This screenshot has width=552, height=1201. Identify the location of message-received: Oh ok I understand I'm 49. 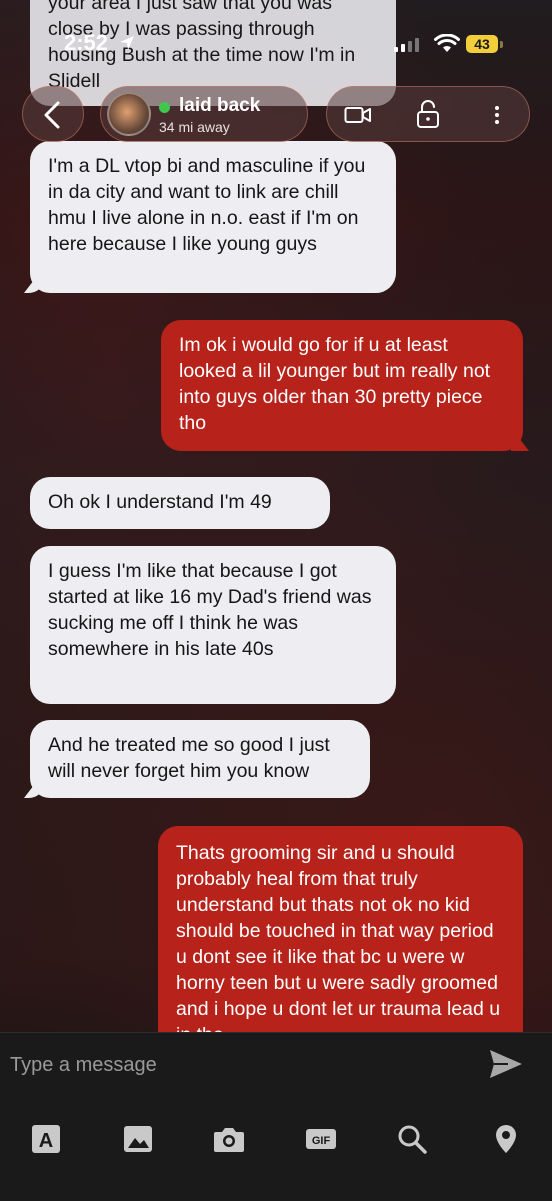
(180, 503).